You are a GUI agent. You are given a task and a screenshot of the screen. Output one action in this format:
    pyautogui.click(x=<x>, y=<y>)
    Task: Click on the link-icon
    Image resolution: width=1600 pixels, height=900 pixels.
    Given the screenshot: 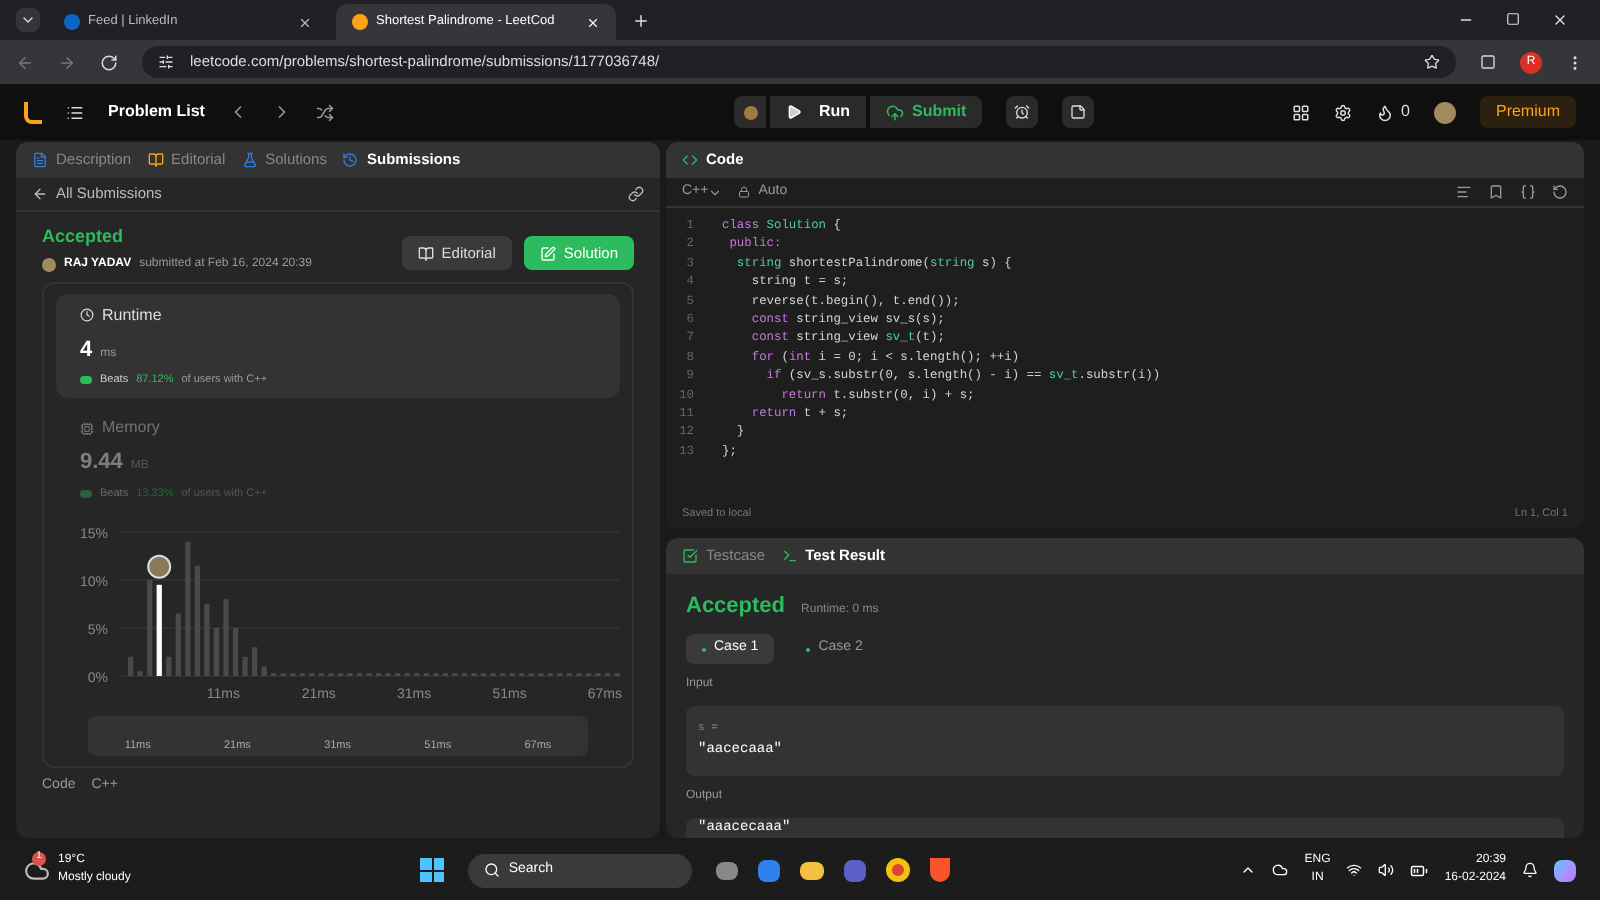 What is the action you would take?
    pyautogui.click(x=636, y=194)
    